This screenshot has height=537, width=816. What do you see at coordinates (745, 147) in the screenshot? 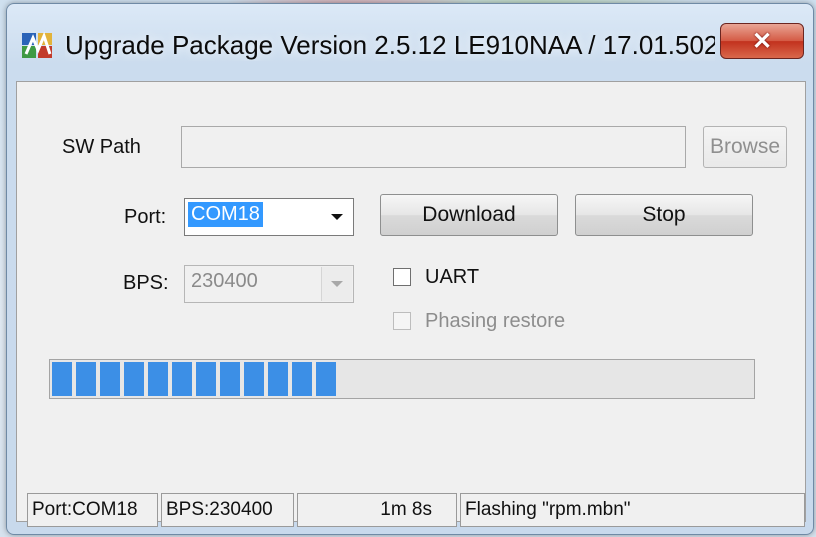
I see `browse-button: Browse` at bounding box center [745, 147].